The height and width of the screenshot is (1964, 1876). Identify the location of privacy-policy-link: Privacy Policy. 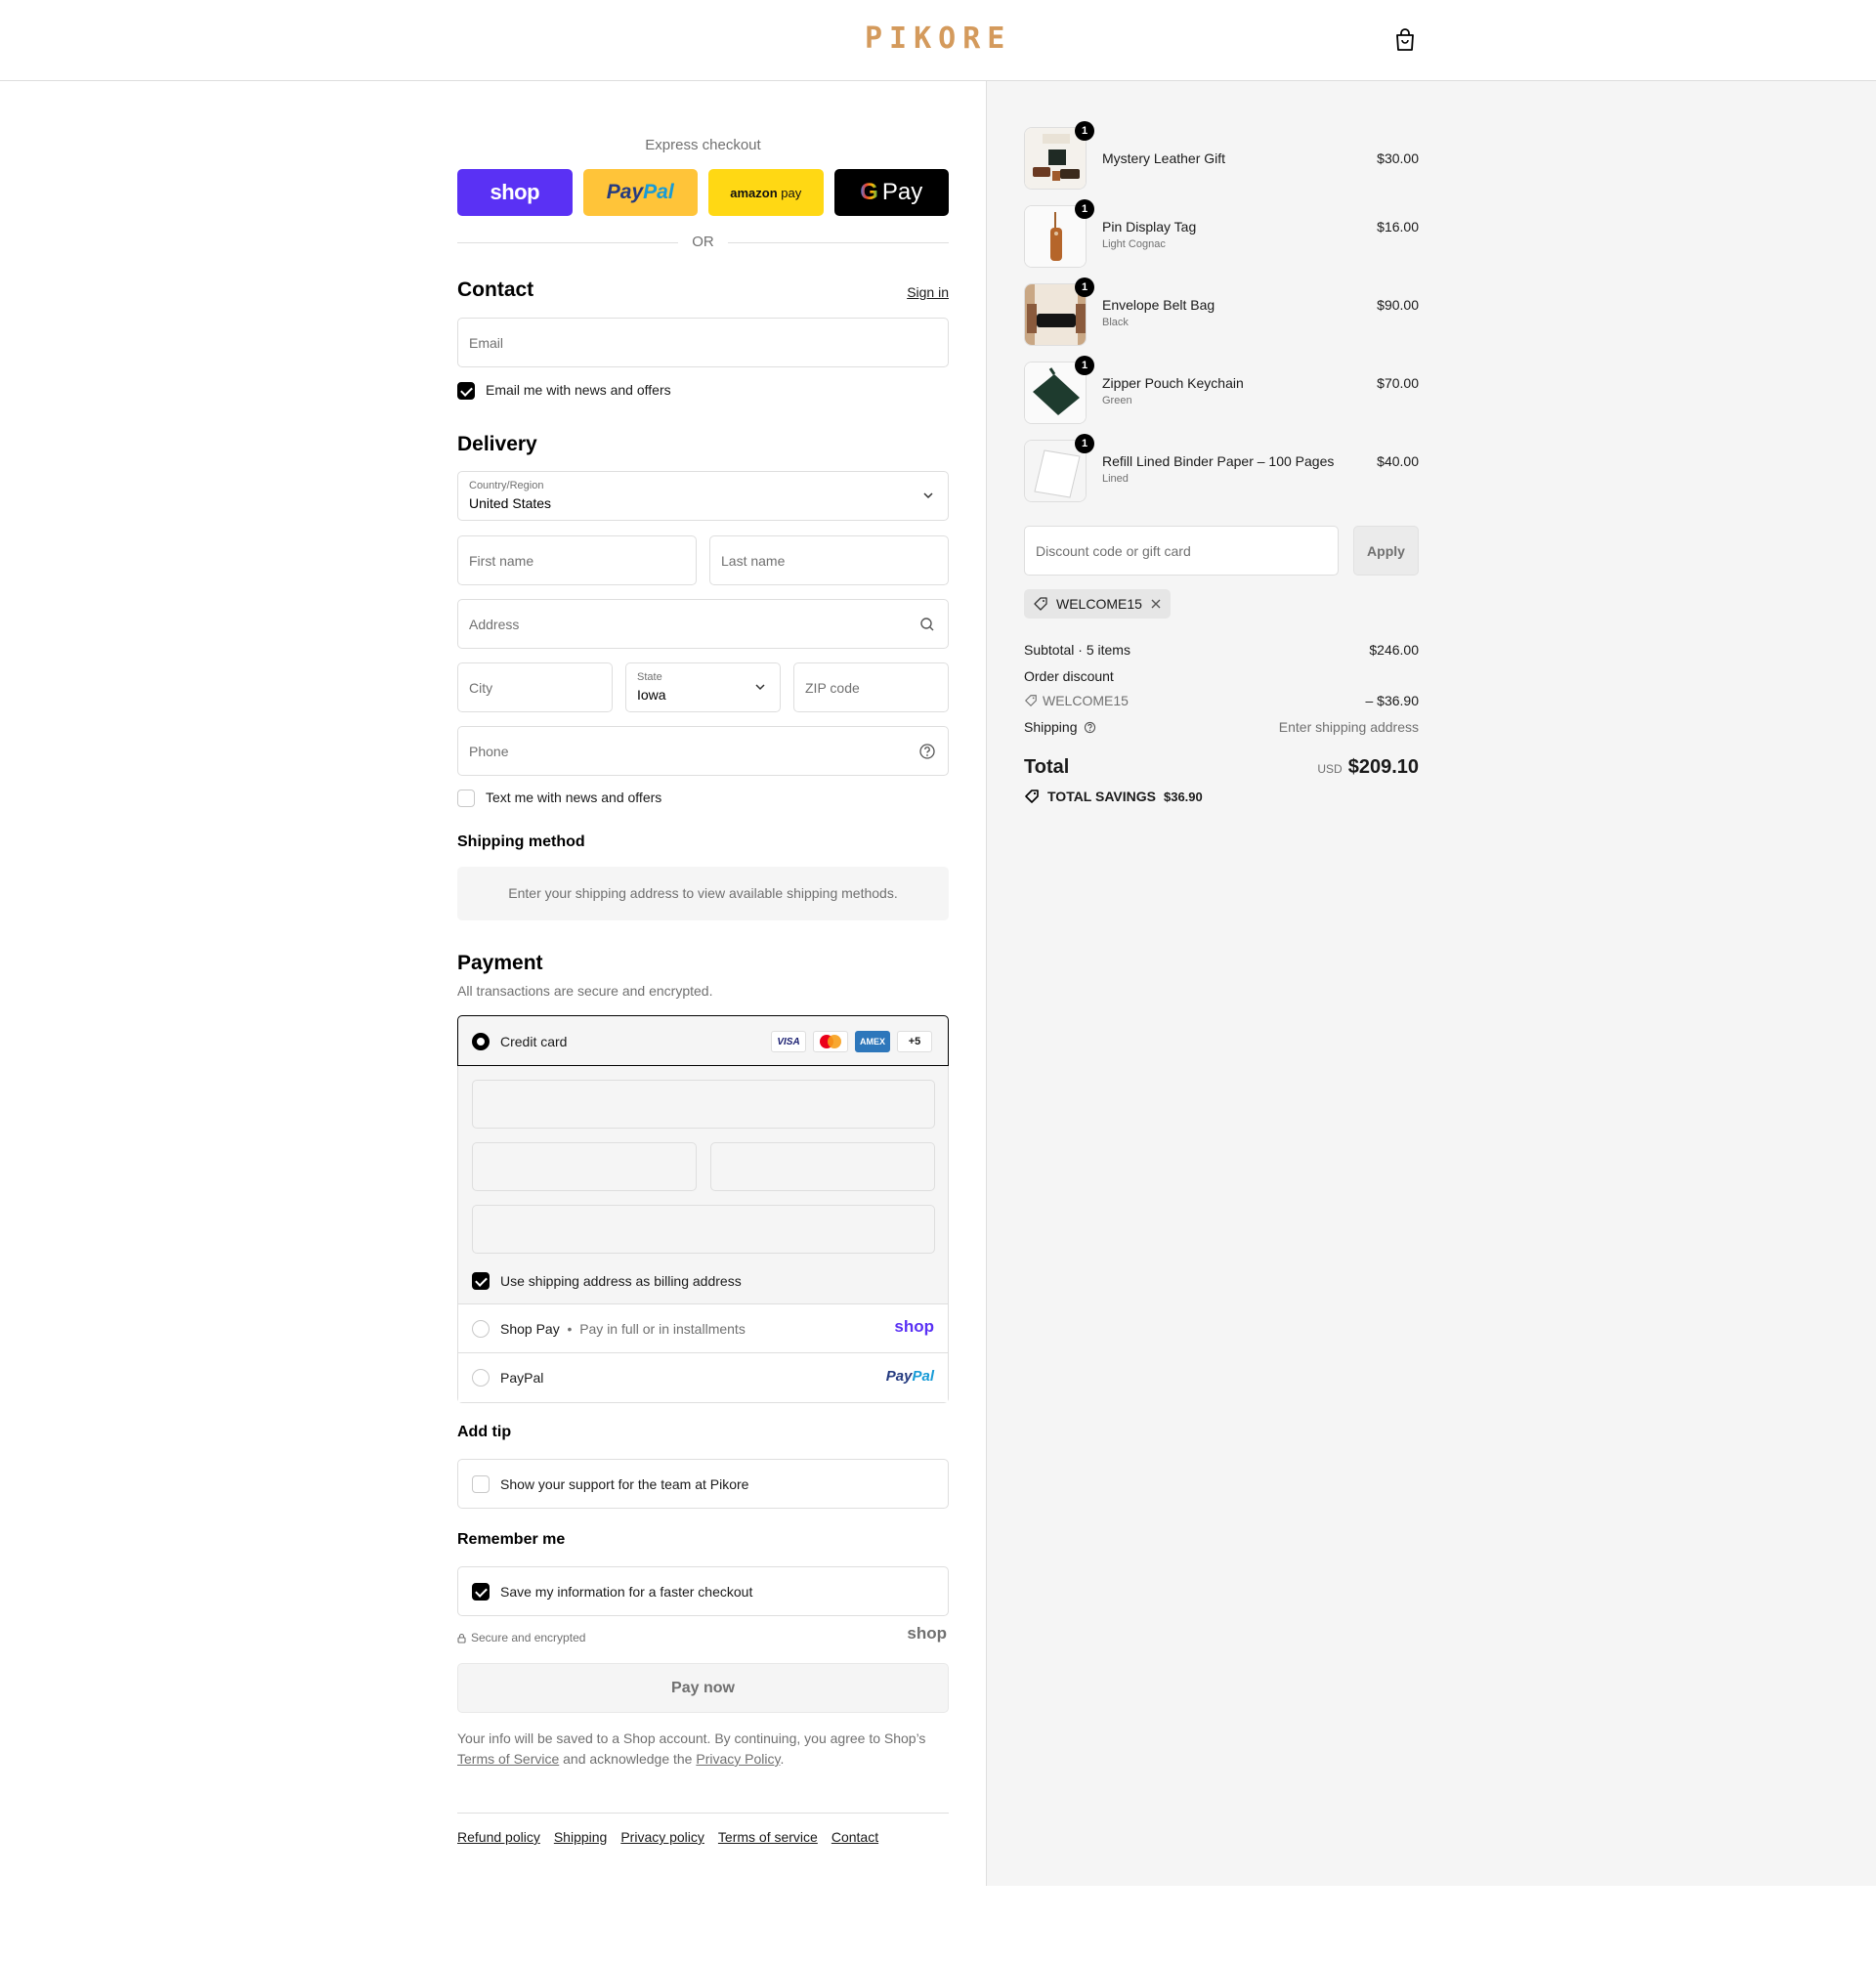
(738, 1759).